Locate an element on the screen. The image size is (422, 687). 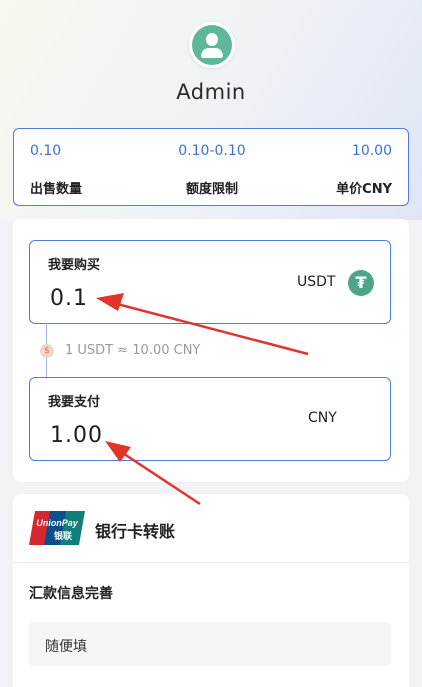
pay-amount-label: 我要支付 is located at coordinates (74, 402).